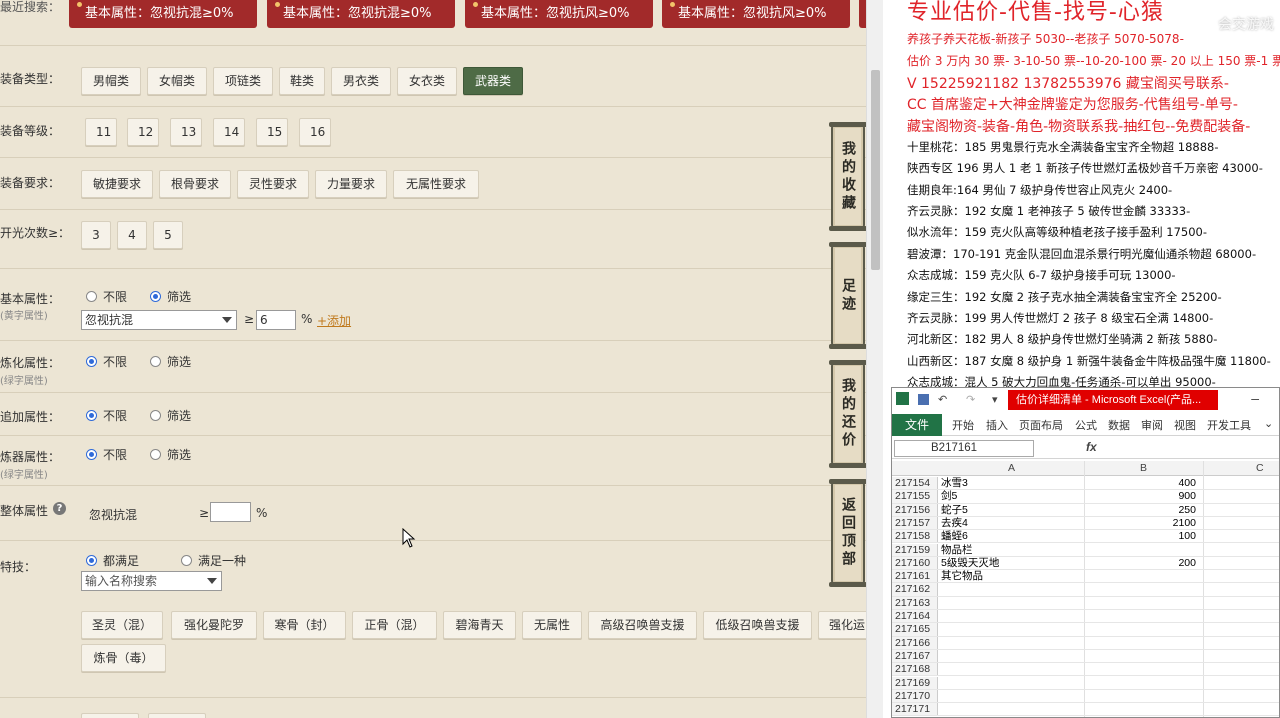 This screenshot has width=1280, height=718. What do you see at coordinates (1085, 577) in the screenshot?
I see `table-row: 217161 其它物品` at bounding box center [1085, 577].